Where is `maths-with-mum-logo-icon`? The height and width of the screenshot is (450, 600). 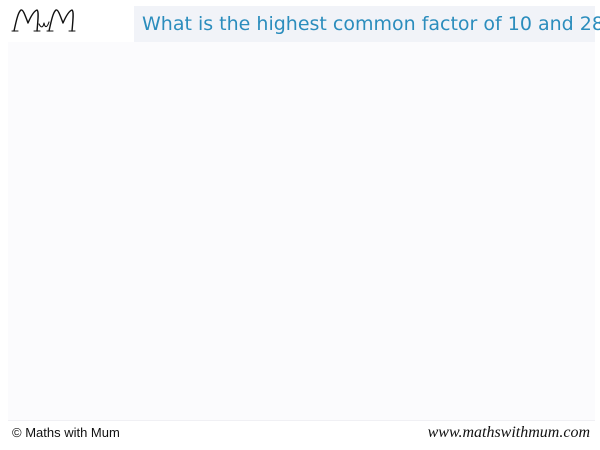
maths-with-mum-logo-icon is located at coordinates (42, 21).